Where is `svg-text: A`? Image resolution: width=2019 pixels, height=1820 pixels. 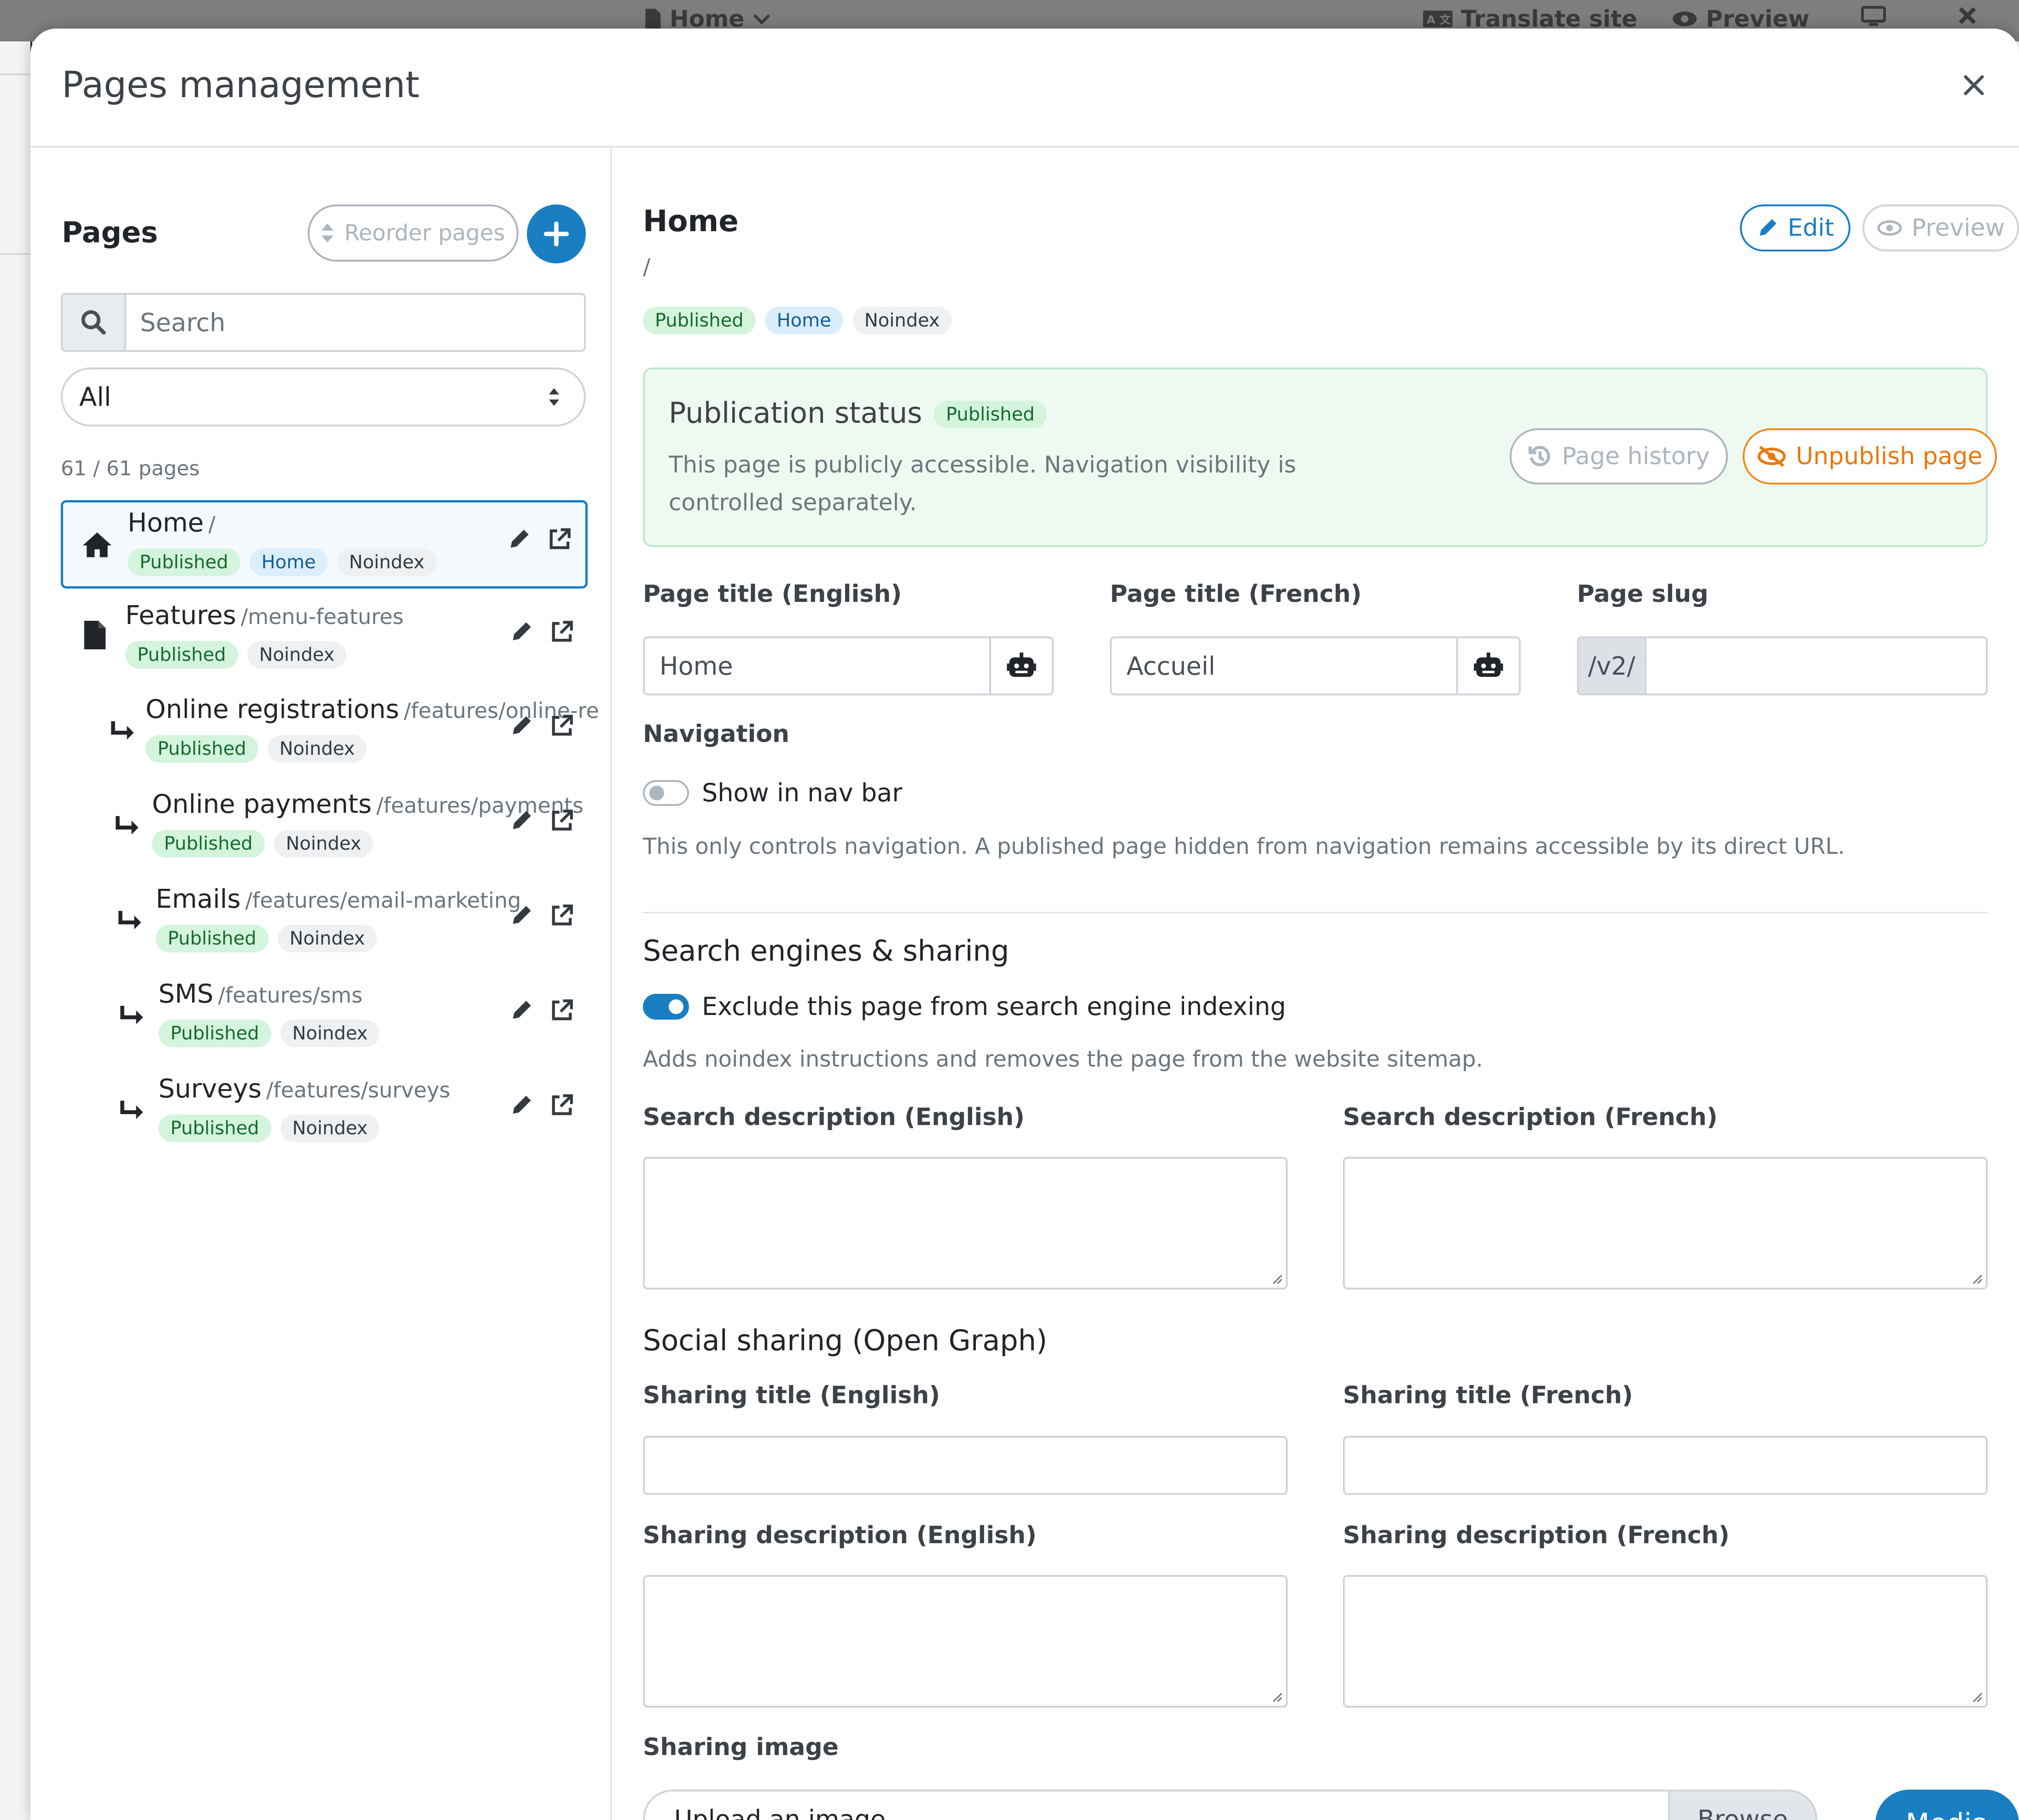
svg-text: A is located at coordinates (1431, 19).